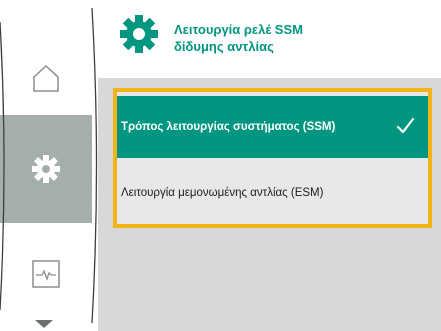 Image resolution: width=441 pixels, height=331 pixels. Describe the element at coordinates (224, 46) in the screenshot. I see `page-title-line-2: δίδυμης αντλίας` at that location.